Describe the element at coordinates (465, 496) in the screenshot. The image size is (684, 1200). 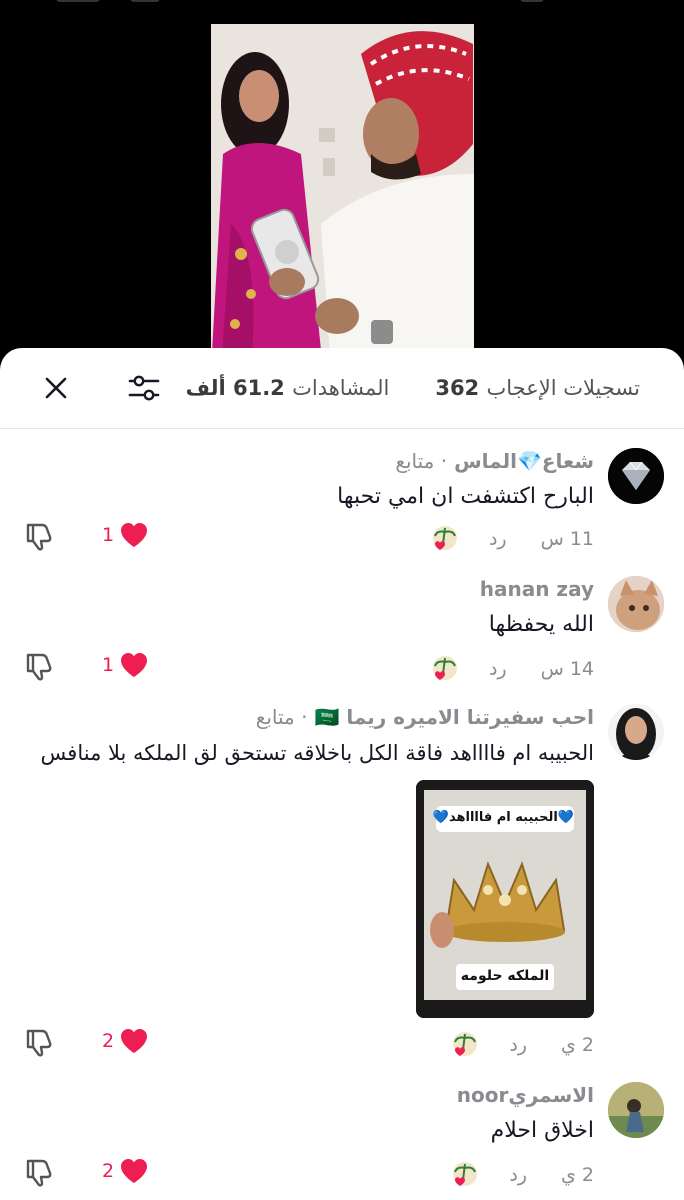
I see `comment-text: البارح اكتشفت ان امي تحبها` at that location.